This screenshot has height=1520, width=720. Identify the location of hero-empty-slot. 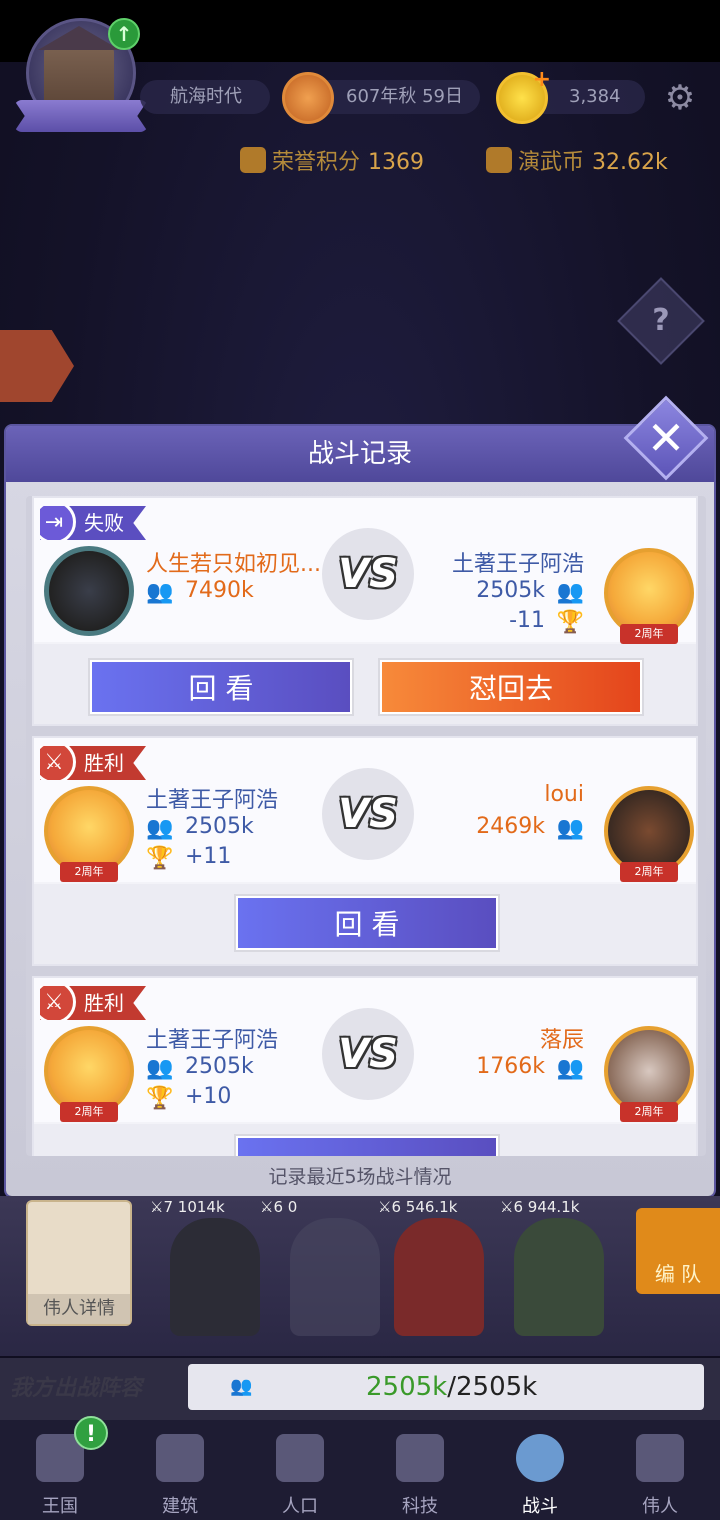
(335, 1277).